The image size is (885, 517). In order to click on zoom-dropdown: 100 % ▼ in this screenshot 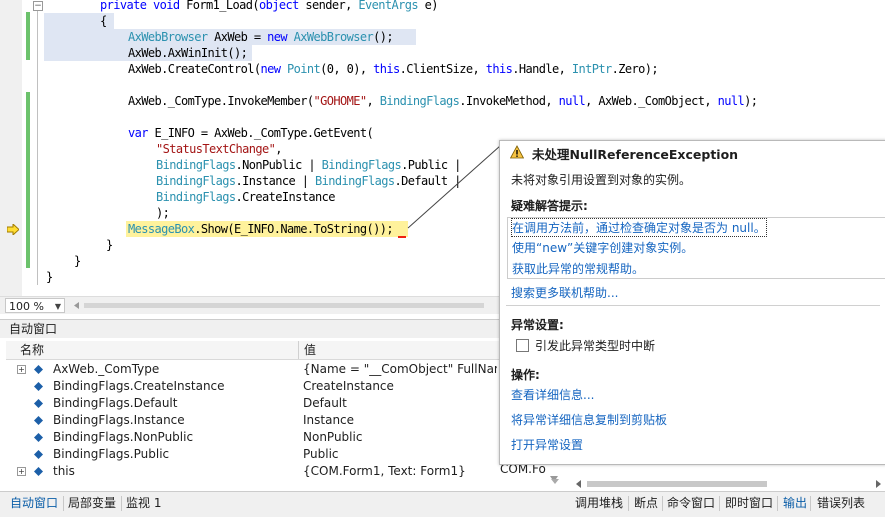, I will do `click(35, 305)`.